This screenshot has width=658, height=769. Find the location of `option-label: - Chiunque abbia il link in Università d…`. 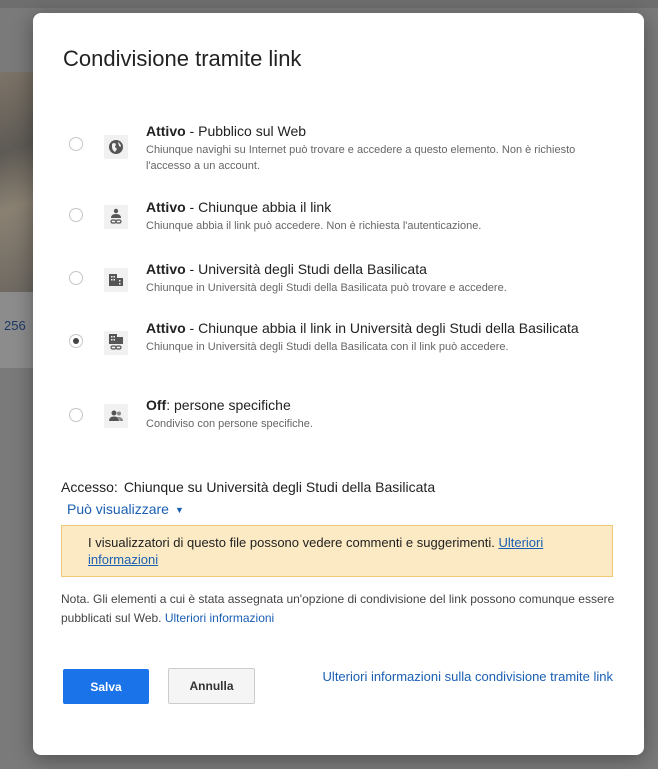

option-label: - Chiunque abbia il link in Università d… is located at coordinates (382, 328).